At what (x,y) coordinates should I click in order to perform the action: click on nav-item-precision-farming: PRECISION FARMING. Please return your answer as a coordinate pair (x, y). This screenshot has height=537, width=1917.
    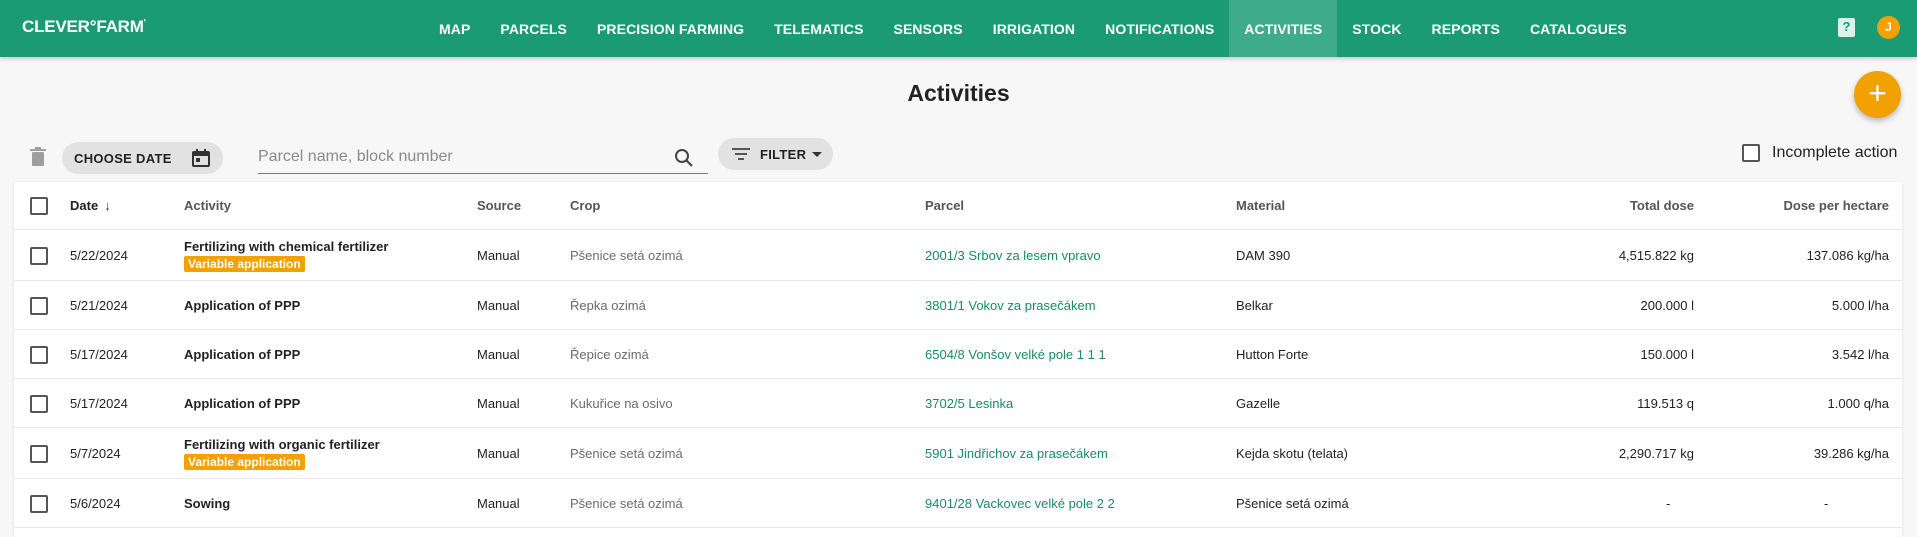
    Looking at the image, I should click on (670, 28).